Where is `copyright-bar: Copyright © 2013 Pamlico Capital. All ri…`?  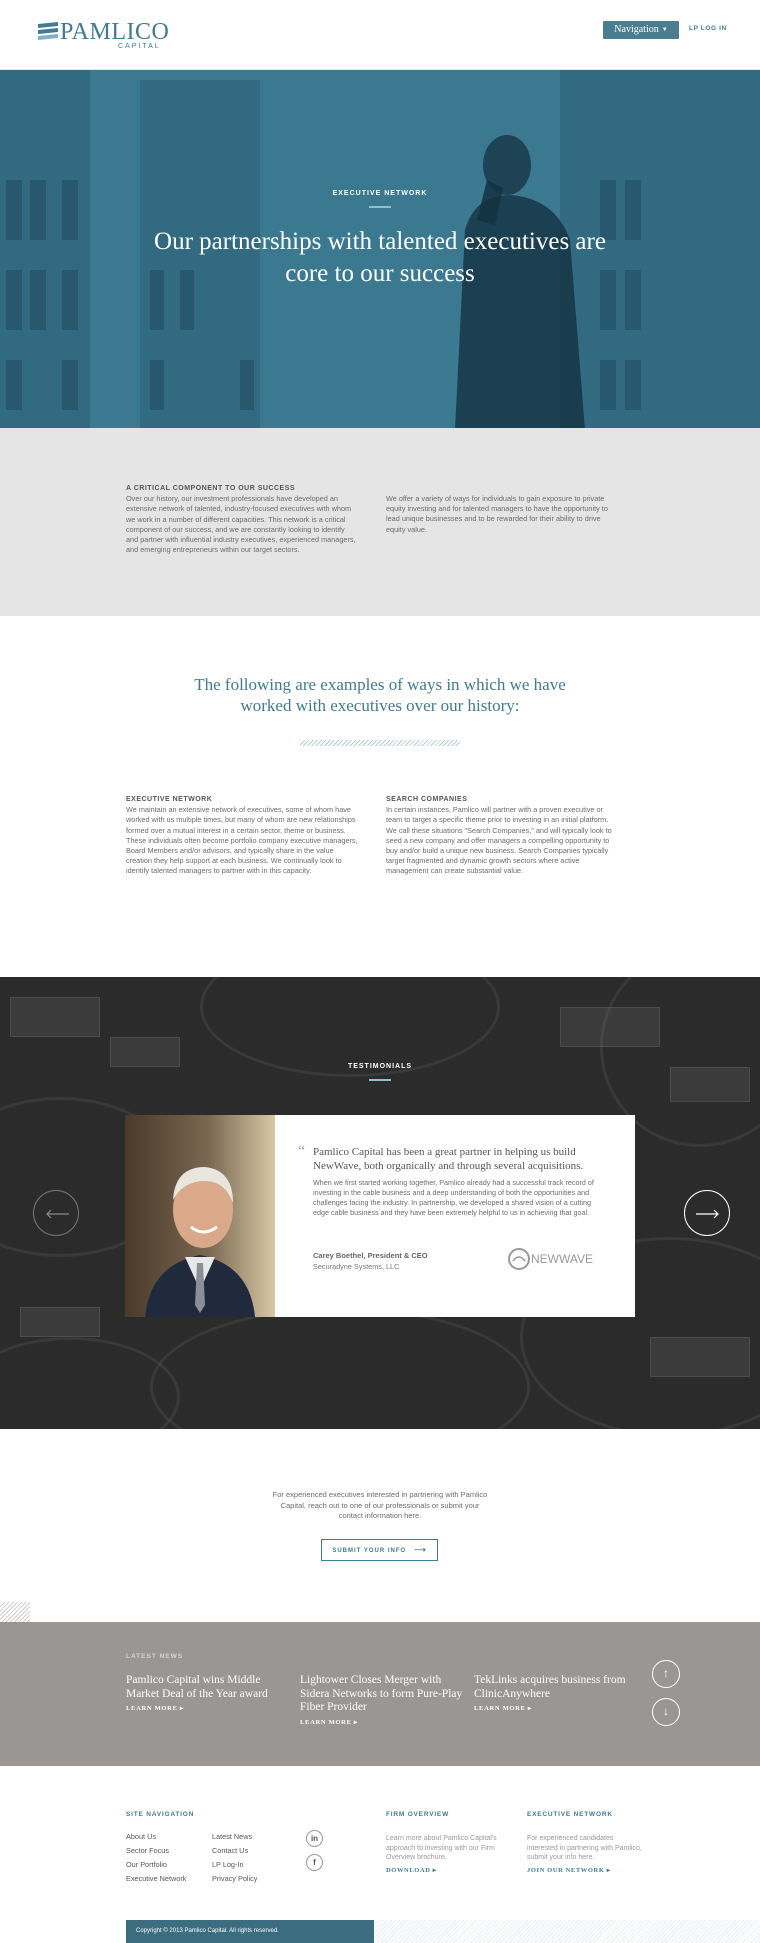
copyright-bar: Copyright © 2013 Pamlico Capital. All ri… is located at coordinates (250, 1931).